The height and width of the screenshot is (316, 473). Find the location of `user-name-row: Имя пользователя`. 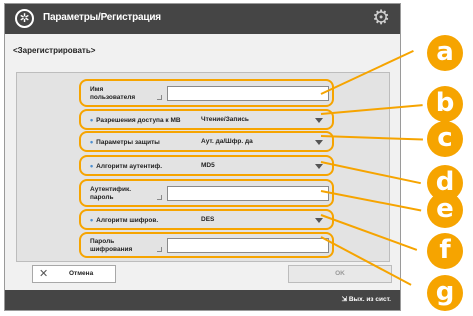

user-name-row: Имя пользователя is located at coordinates (206, 93).